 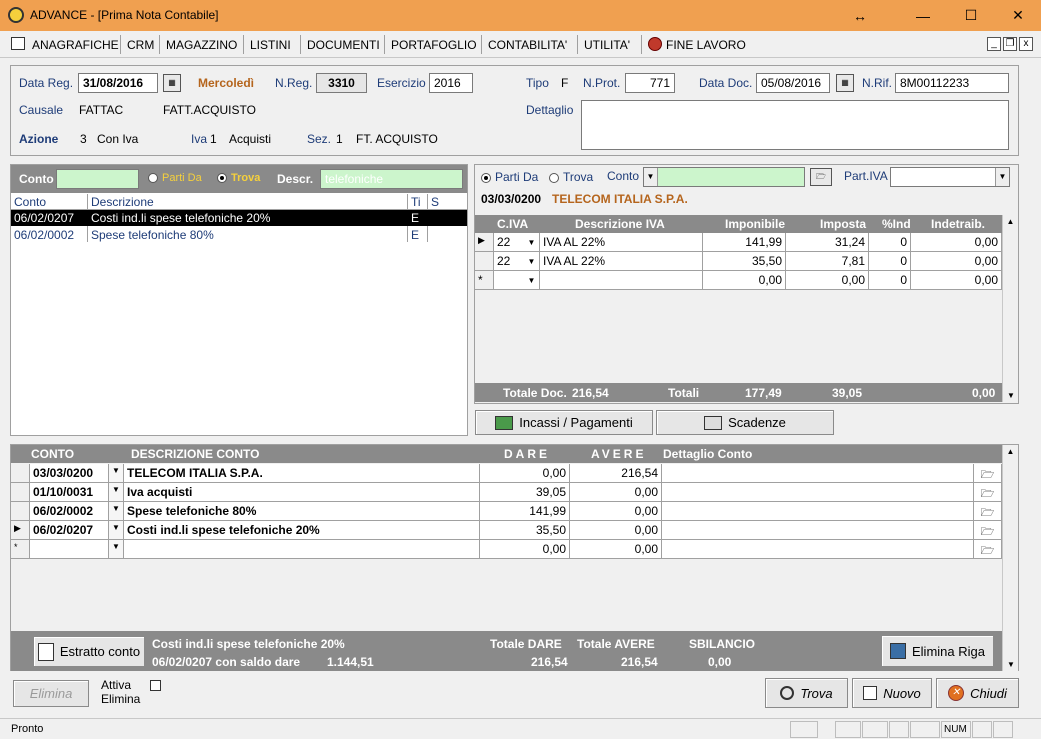 I want to click on trova-radio-right: Trova, so click(x=571, y=177).